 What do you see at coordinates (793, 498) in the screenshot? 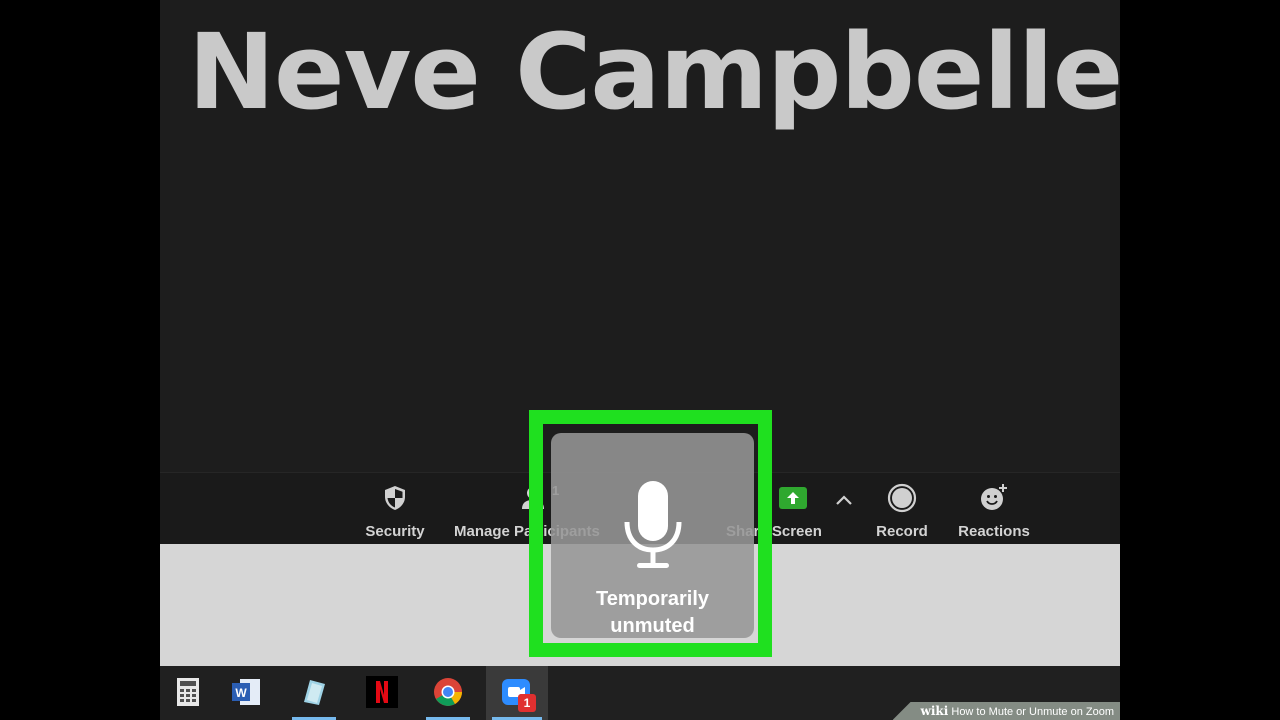
I see `share-screen-icon` at bounding box center [793, 498].